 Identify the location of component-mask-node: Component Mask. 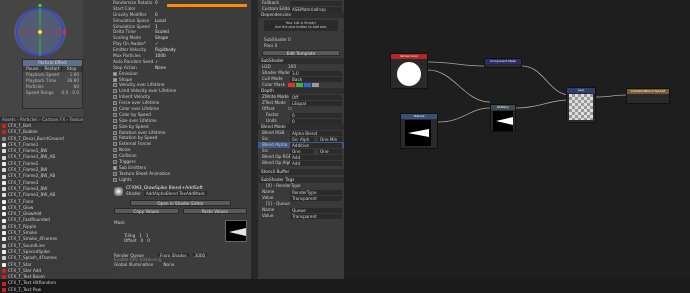
(503, 63).